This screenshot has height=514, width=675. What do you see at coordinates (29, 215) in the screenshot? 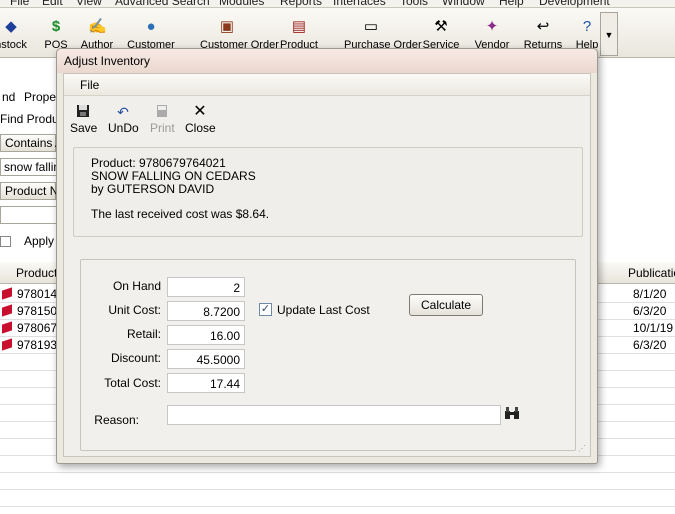
I see `left-blank-input` at bounding box center [29, 215].